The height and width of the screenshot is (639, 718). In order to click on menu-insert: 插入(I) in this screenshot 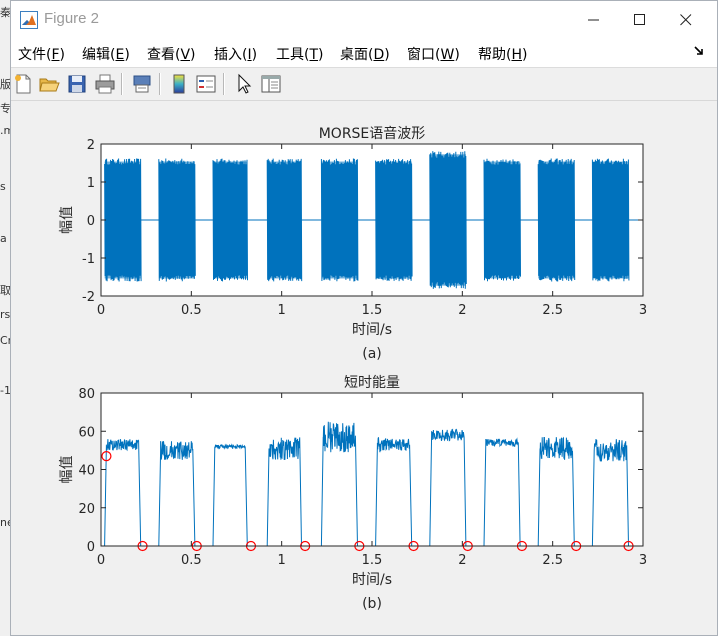, I will do `click(235, 54)`.